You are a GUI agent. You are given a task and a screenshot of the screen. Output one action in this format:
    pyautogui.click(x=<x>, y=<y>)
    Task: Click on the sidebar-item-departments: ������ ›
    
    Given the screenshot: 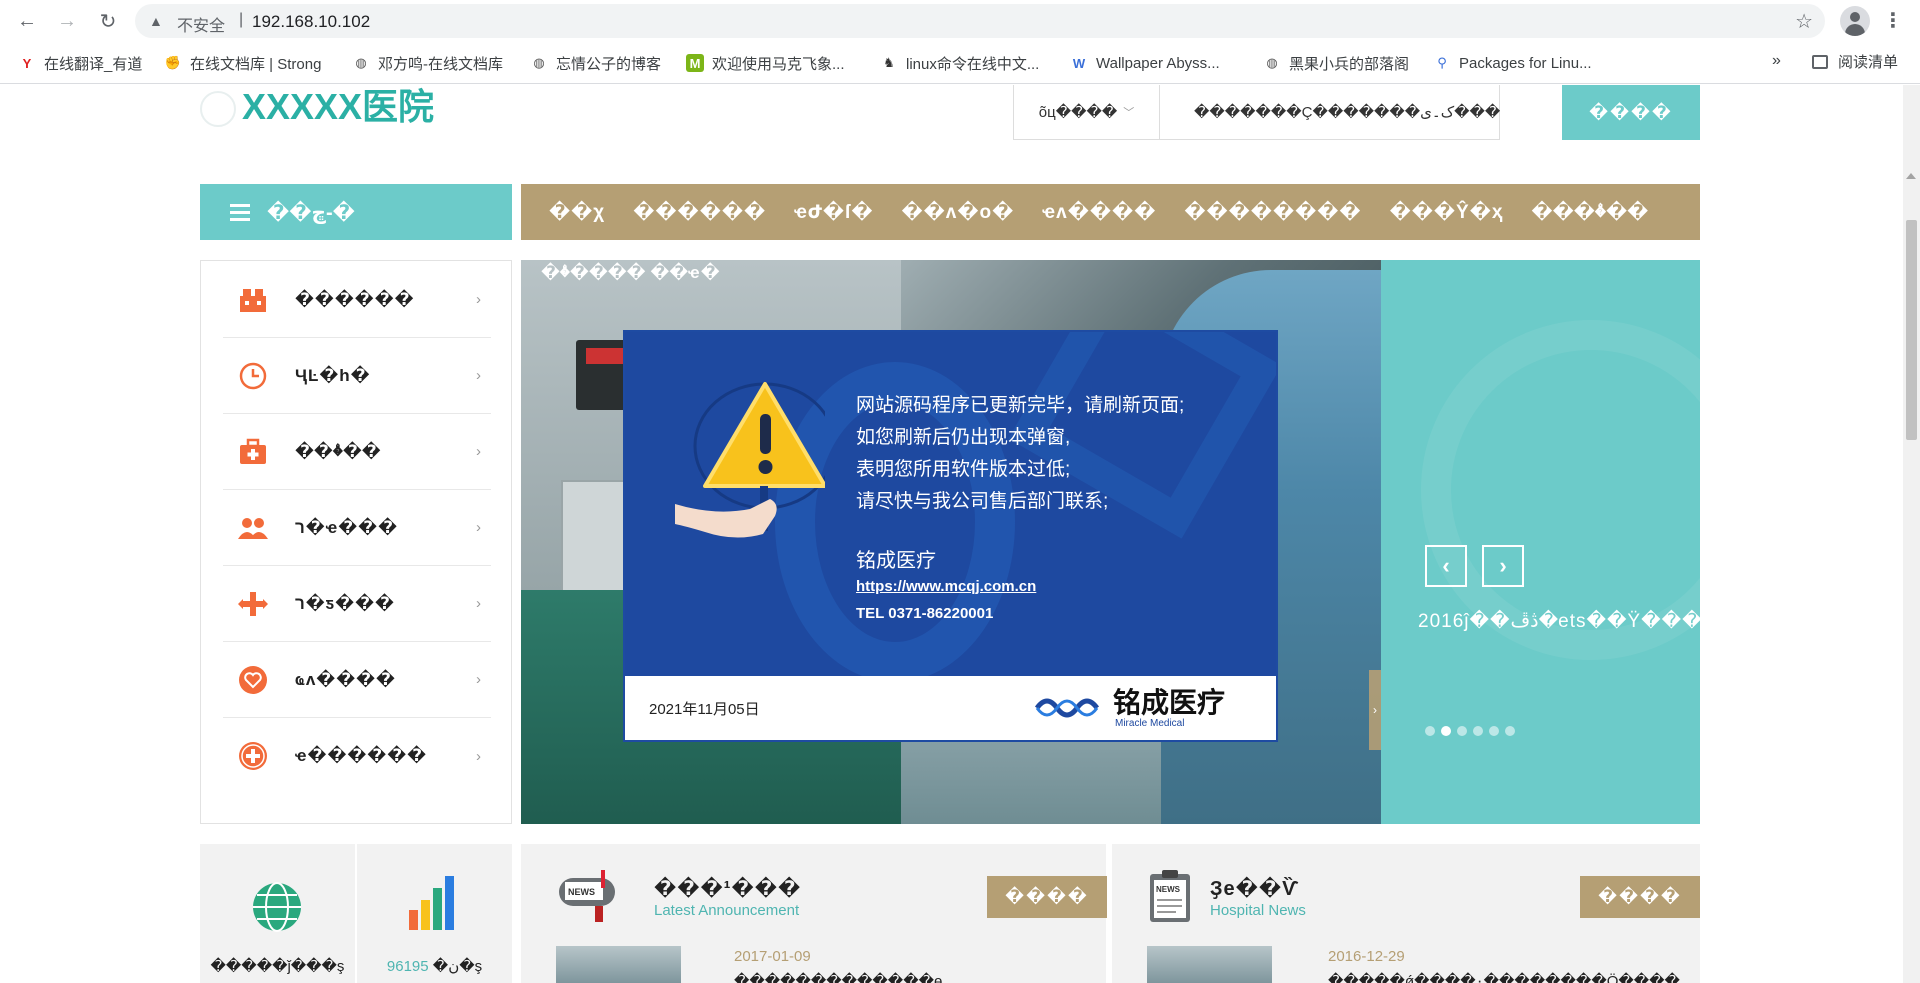 What is the action you would take?
    pyautogui.click(x=357, y=300)
    